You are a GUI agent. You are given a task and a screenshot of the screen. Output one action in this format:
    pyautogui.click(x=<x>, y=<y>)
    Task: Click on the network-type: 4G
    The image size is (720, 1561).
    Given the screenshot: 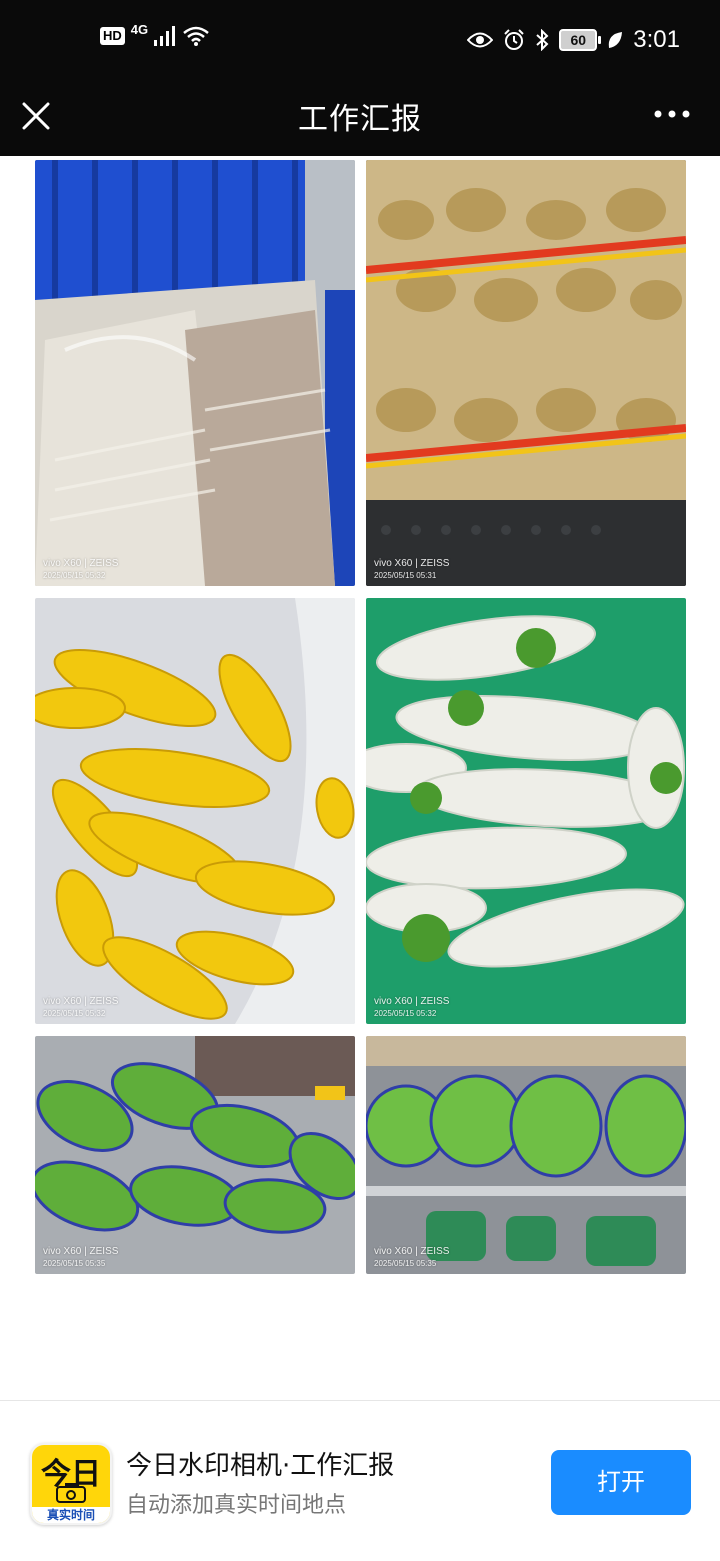 What is the action you would take?
    pyautogui.click(x=139, y=29)
    